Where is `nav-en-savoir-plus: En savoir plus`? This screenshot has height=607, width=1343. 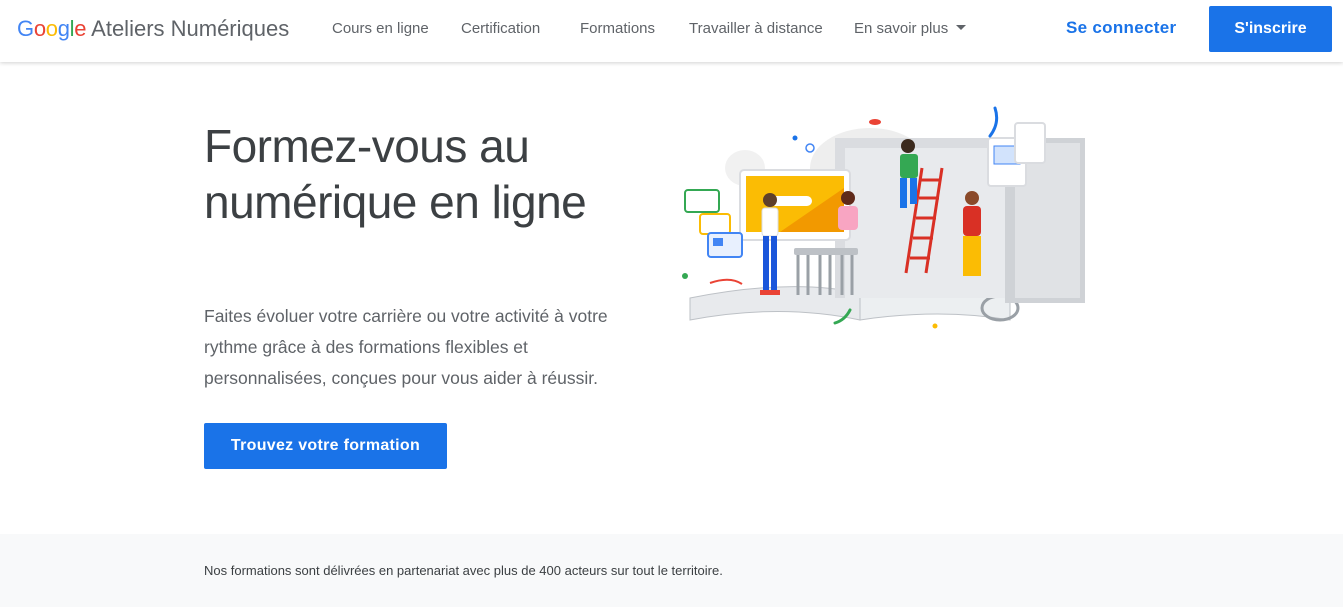
nav-en-savoir-plus: En savoir plus is located at coordinates (910, 28).